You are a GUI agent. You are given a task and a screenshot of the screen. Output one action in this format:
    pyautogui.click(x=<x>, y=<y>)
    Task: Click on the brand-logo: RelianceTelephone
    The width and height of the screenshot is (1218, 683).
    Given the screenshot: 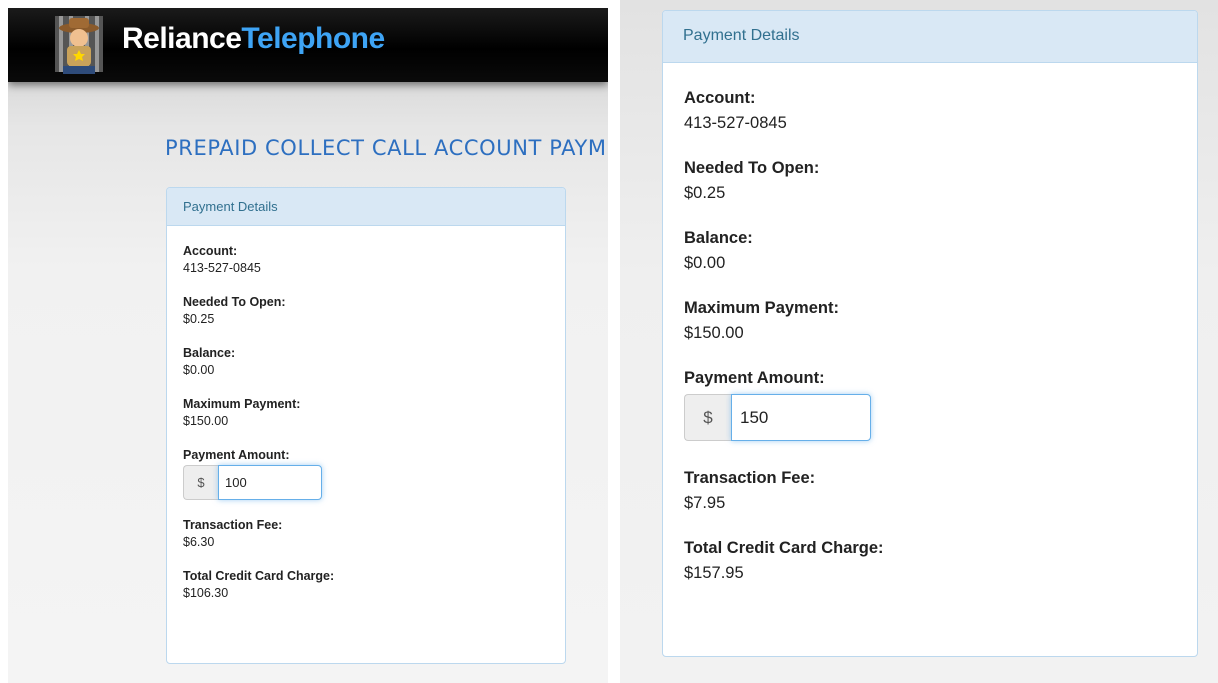 What is the action you would take?
    pyautogui.click(x=253, y=39)
    